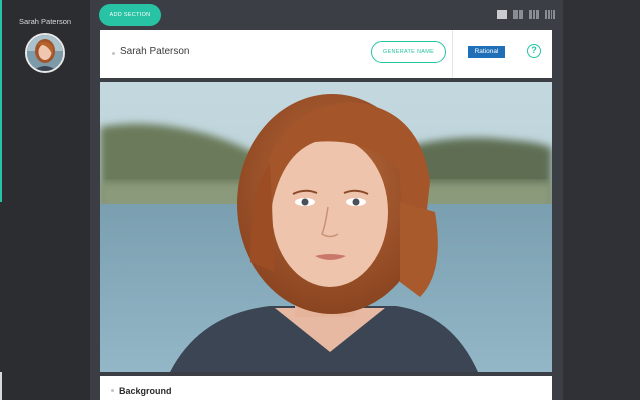 This screenshot has height=400, width=640. What do you see at coordinates (45, 21) in the screenshot?
I see `sidebar-profile-name: Sarah Paterson` at bounding box center [45, 21].